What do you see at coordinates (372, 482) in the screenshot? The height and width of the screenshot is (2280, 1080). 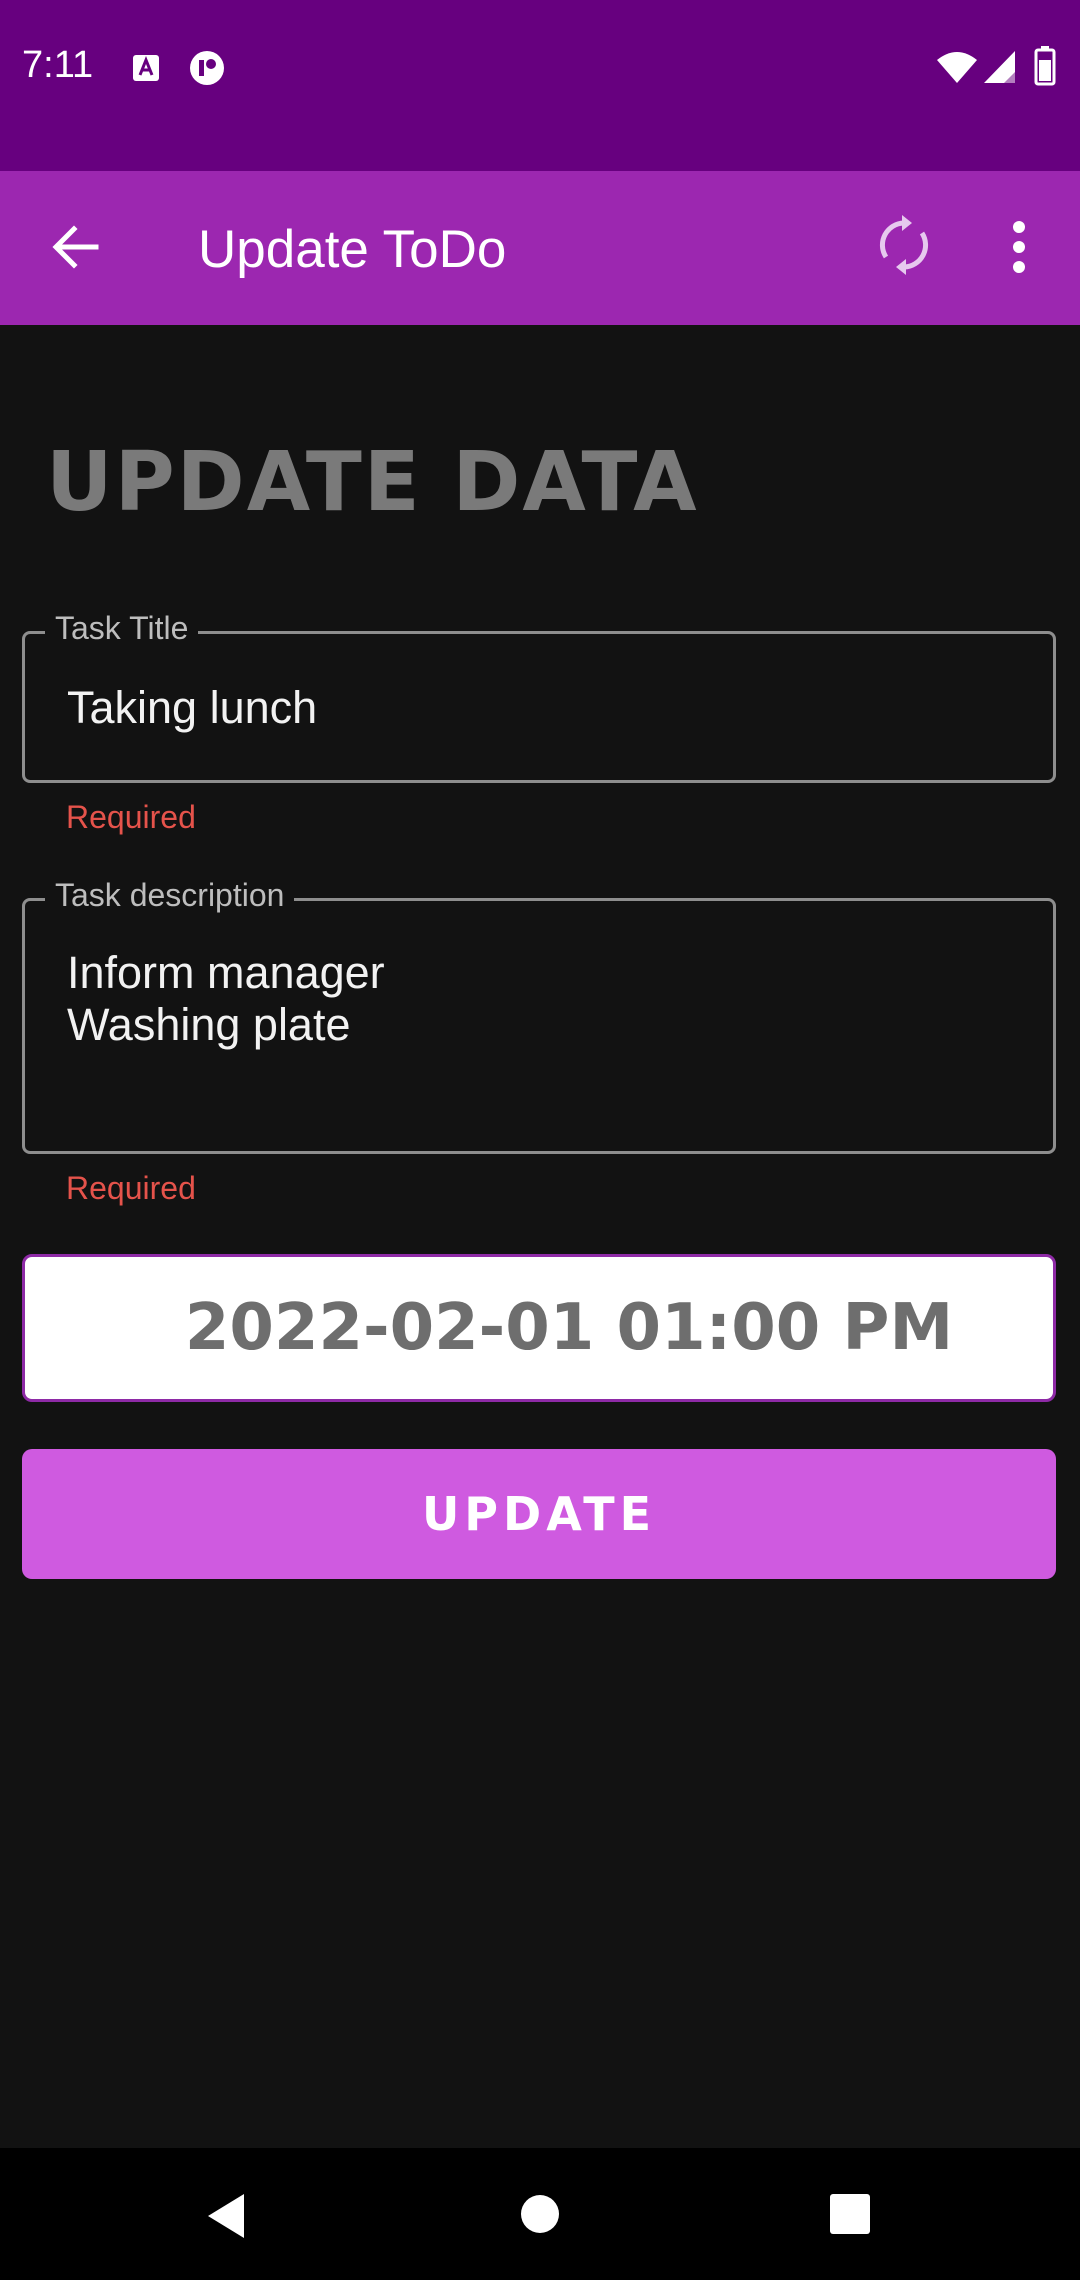 I see `page-heading: UPDATE DATA` at bounding box center [372, 482].